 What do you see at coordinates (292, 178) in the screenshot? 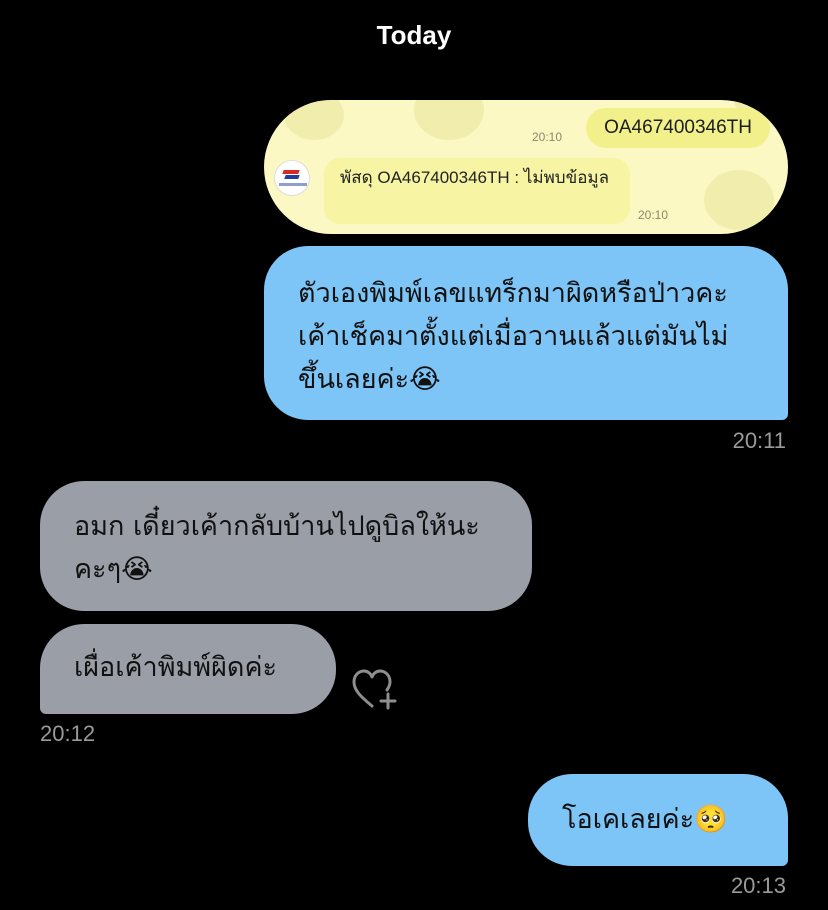
I see `thailand-post-logo-icon` at bounding box center [292, 178].